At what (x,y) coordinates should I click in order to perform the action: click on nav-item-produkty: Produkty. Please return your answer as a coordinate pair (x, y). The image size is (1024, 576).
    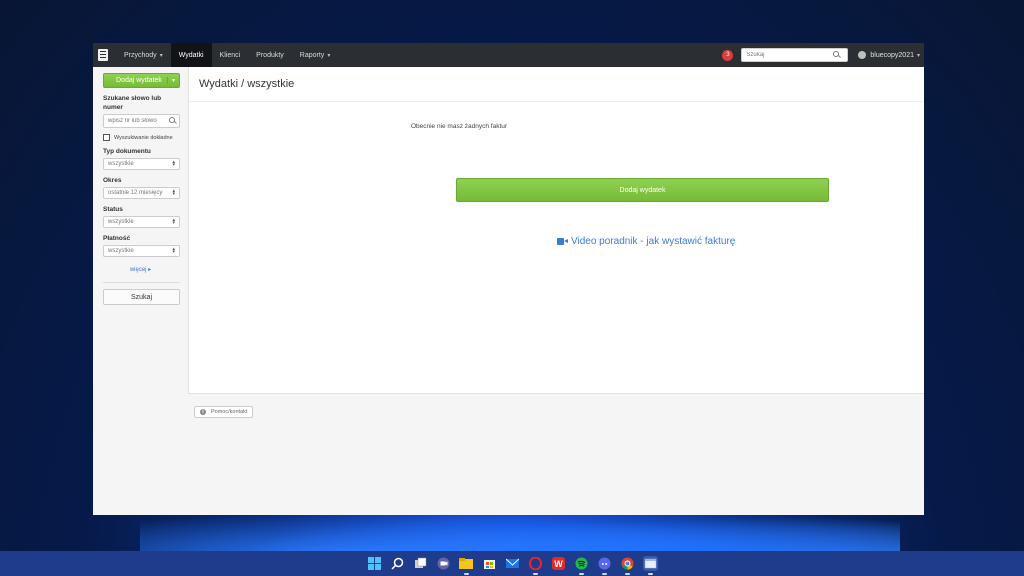
    Looking at the image, I should click on (270, 55).